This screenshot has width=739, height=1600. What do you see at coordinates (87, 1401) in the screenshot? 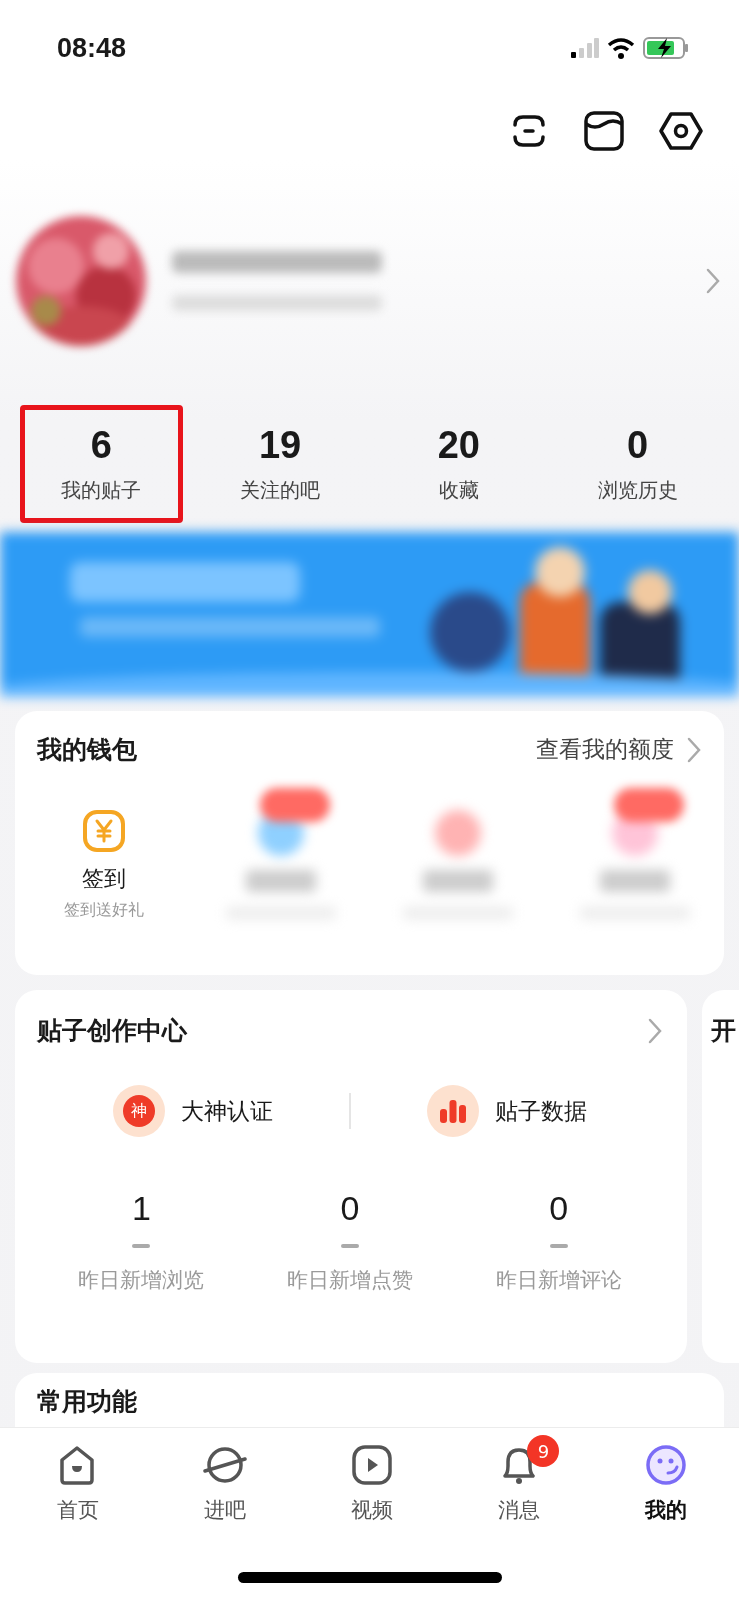
I see `card-title: 常用功能` at bounding box center [87, 1401].